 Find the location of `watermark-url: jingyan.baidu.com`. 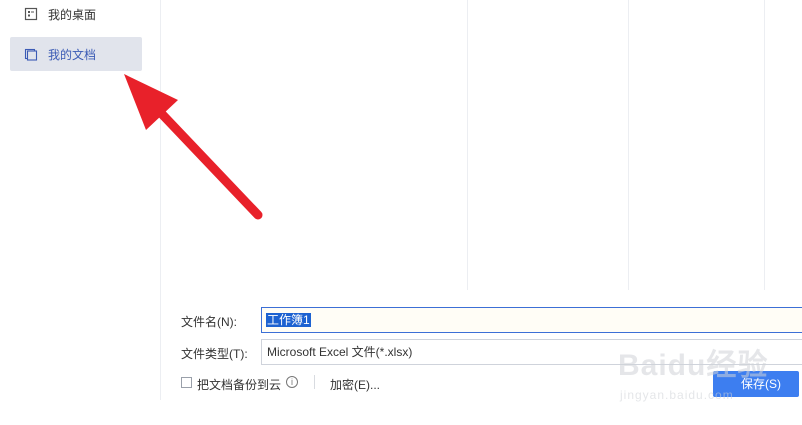

watermark-url: jingyan.baidu.com is located at coordinates (677, 395).